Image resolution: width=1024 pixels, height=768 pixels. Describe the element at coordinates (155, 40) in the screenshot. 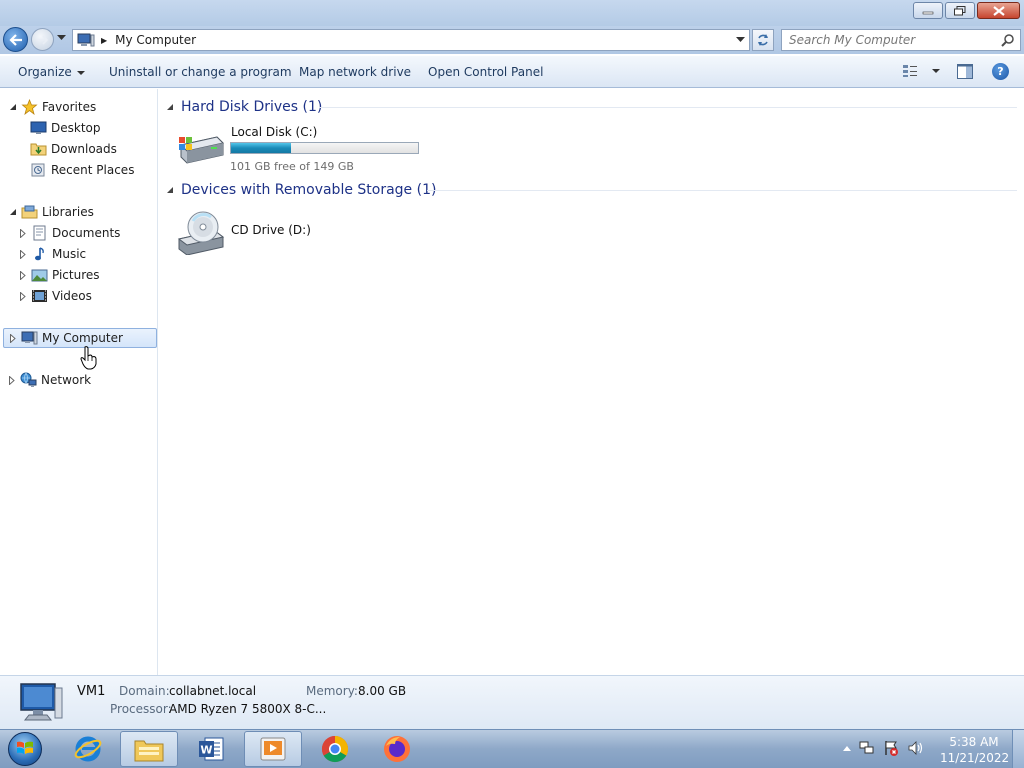

I see `breadcrumb: My Computer` at that location.